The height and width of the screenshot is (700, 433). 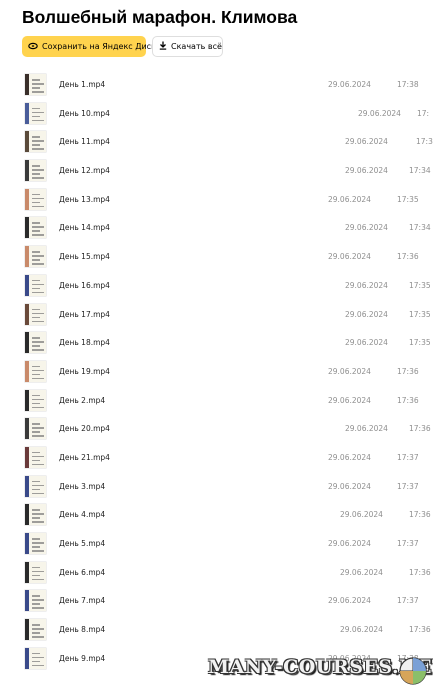 I want to click on file-name: День 2.mp4, so click(x=82, y=400).